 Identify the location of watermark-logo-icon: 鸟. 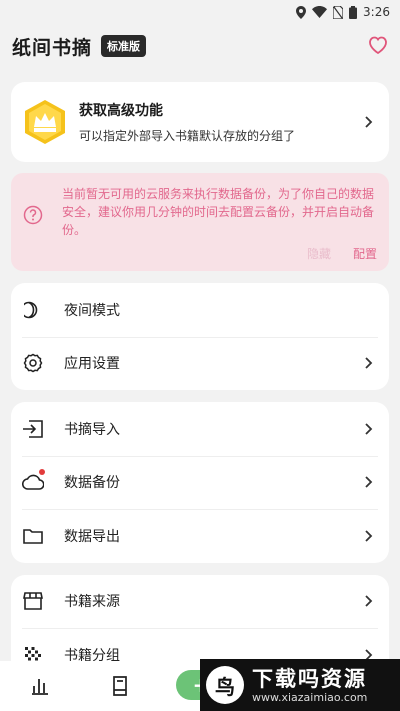
(225, 685).